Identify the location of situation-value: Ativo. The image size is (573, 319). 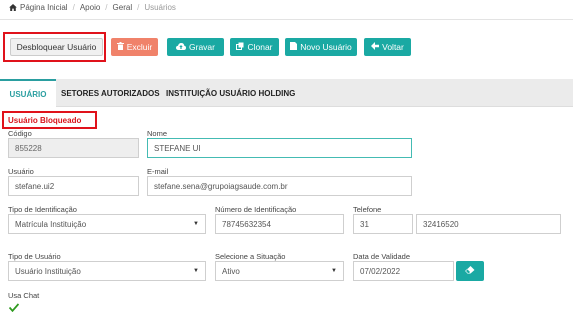
(231, 271).